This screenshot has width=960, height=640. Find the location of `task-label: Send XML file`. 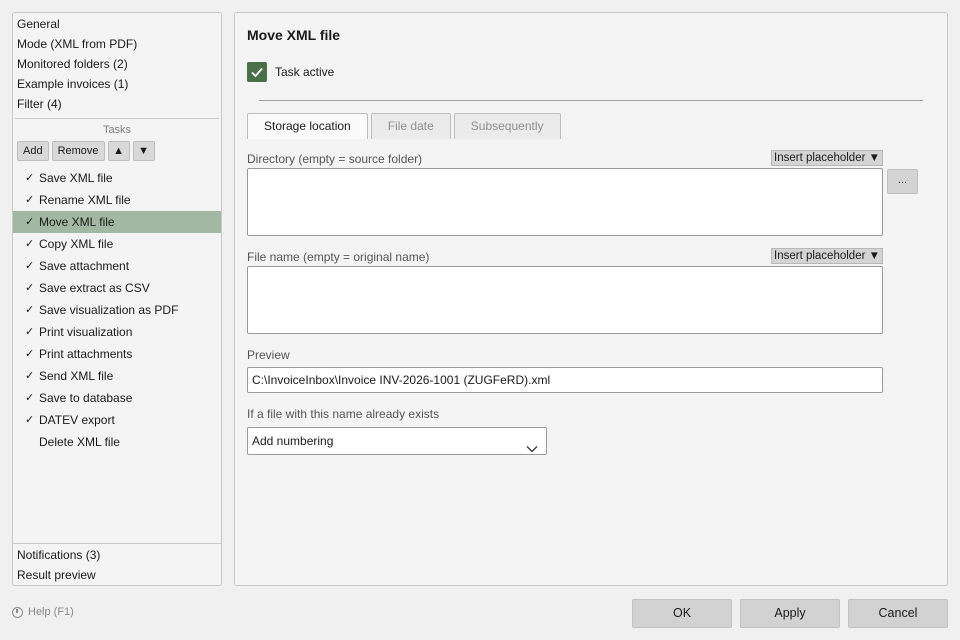

task-label: Send XML file is located at coordinates (76, 376).